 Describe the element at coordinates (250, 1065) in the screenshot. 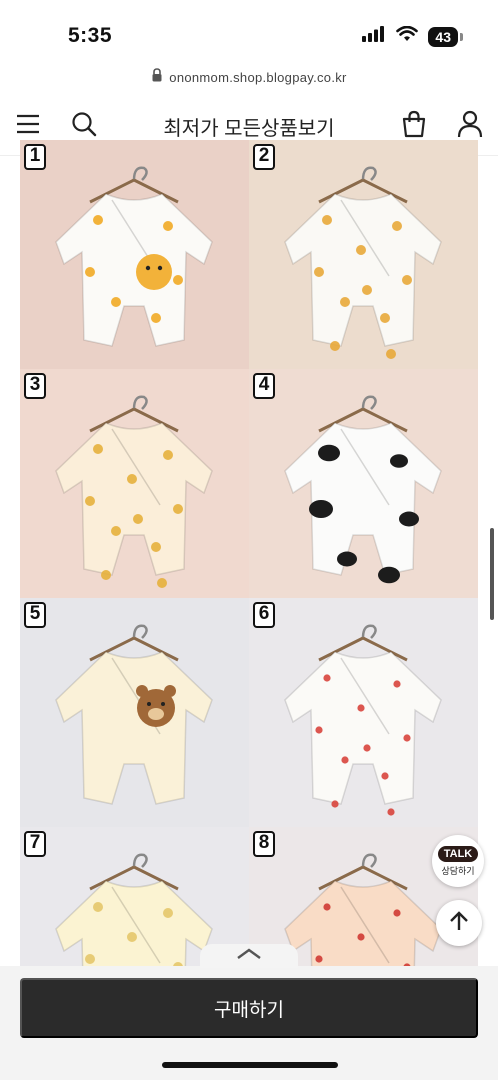

I see `home-indicator` at that location.